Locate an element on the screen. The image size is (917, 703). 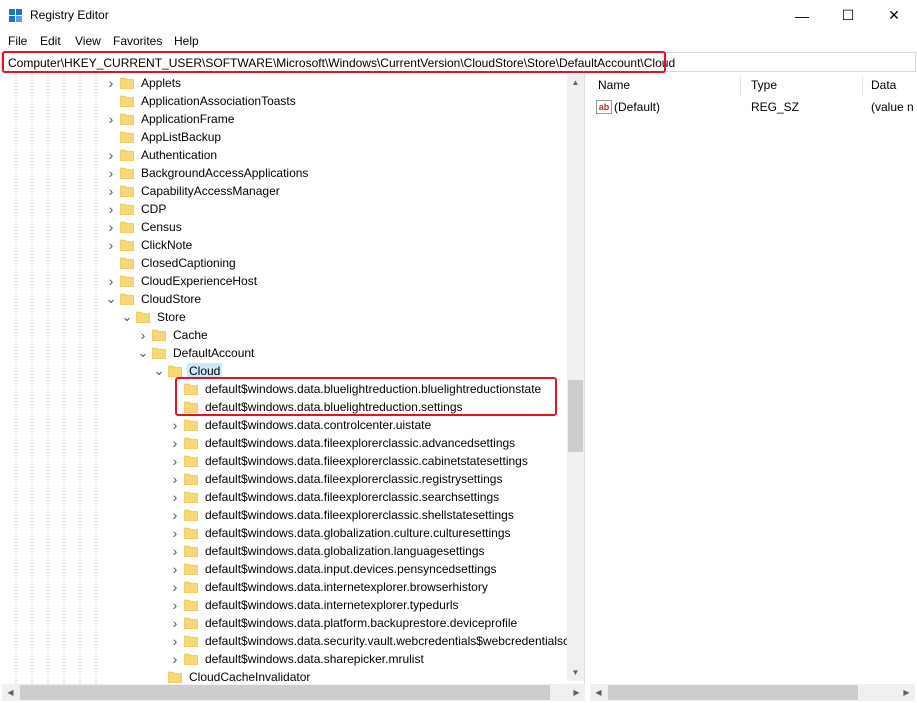
values-horizontal-scrollbar: ◀ ▶ is located at coordinates (752, 692).